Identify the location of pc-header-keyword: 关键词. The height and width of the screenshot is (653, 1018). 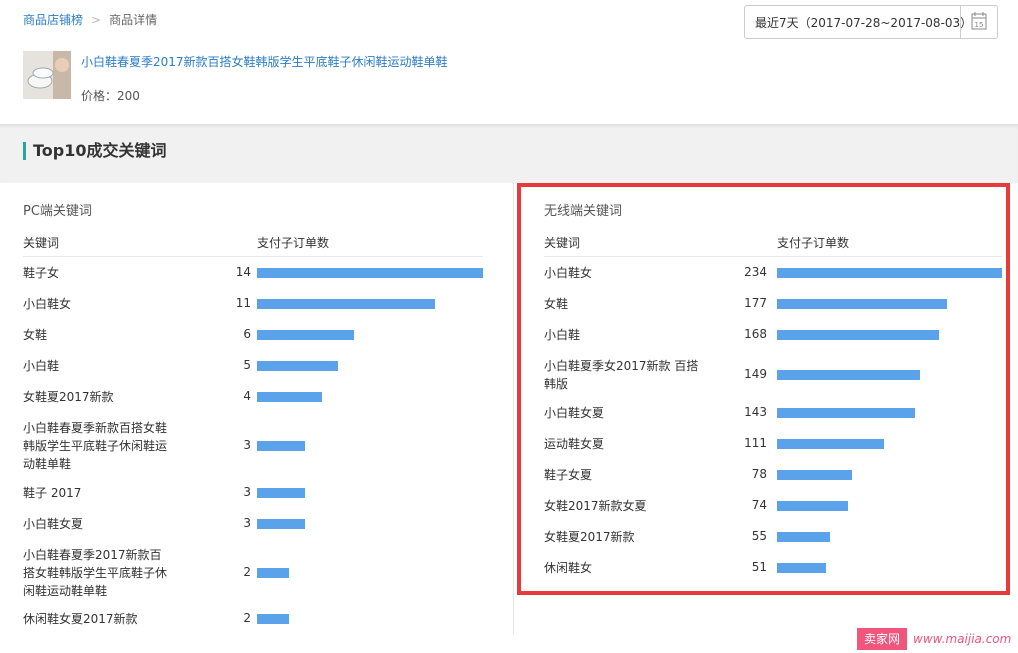
(41, 243).